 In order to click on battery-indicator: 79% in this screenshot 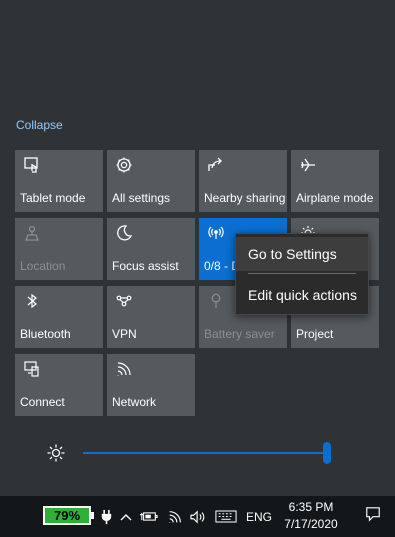, I will do `click(67, 515)`.